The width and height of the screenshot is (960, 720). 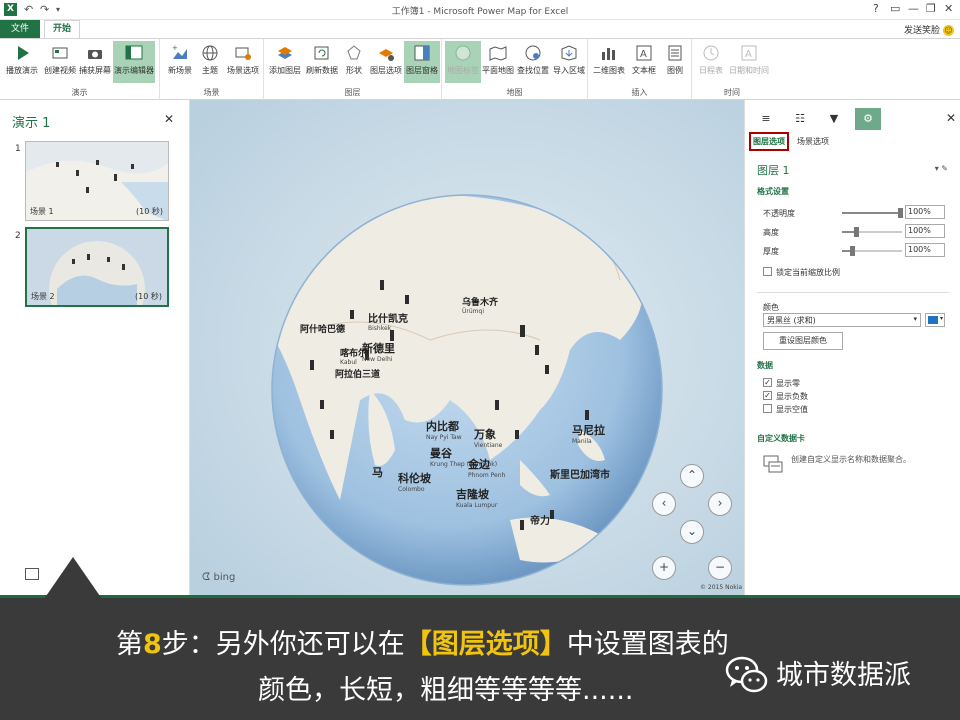 What do you see at coordinates (720, 568) in the screenshot?
I see `zoom-out-button: −` at bounding box center [720, 568].